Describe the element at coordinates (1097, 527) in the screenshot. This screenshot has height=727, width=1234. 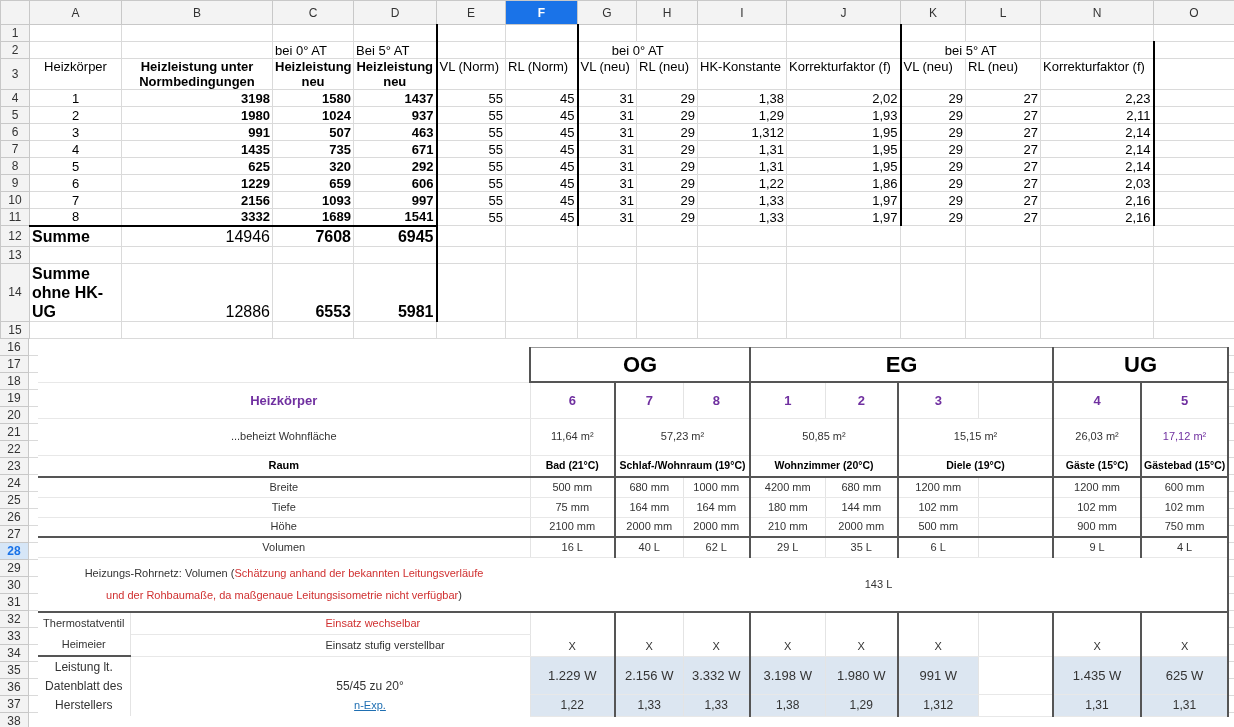
I see `table-cell: 900 mm` at that location.